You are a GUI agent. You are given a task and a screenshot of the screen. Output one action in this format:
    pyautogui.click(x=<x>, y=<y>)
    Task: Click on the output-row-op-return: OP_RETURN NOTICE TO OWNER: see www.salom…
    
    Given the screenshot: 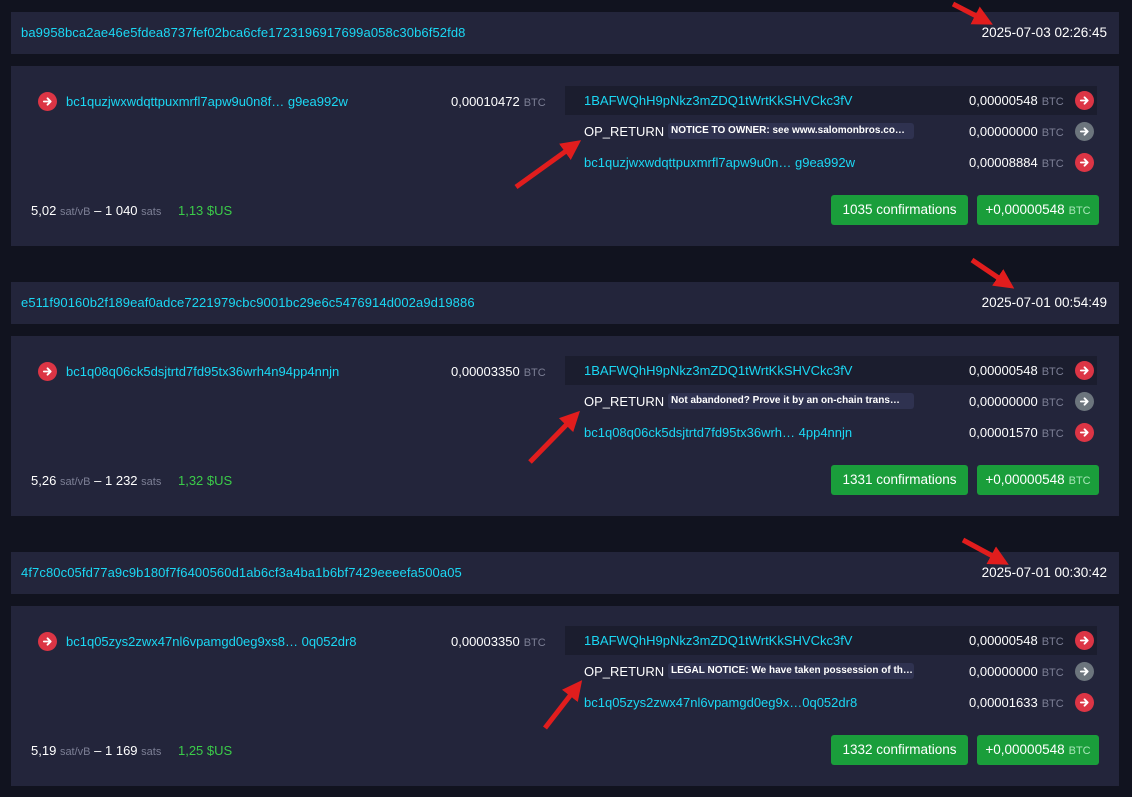 What is the action you would take?
    pyautogui.click(x=831, y=131)
    